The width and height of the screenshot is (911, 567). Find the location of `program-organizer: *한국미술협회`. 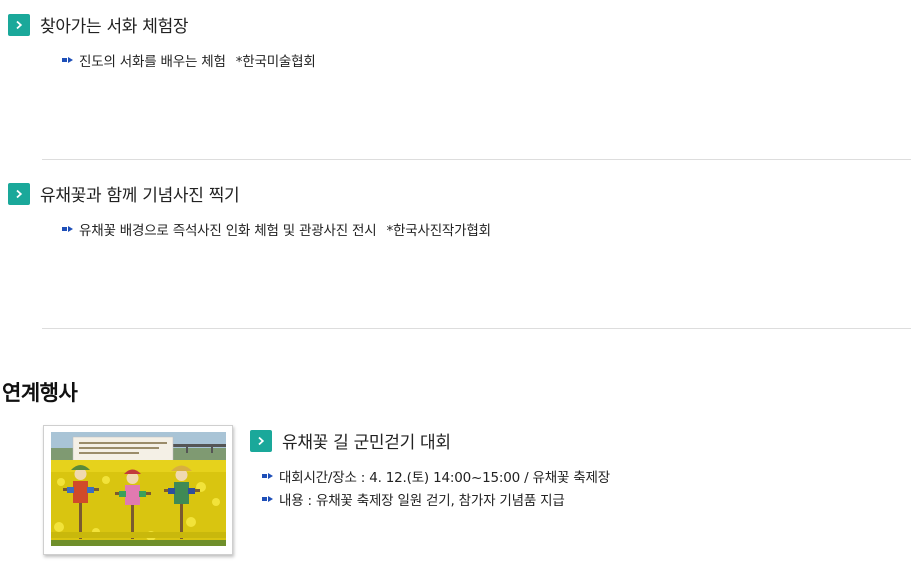

program-organizer: *한국미술협회 is located at coordinates (275, 62).